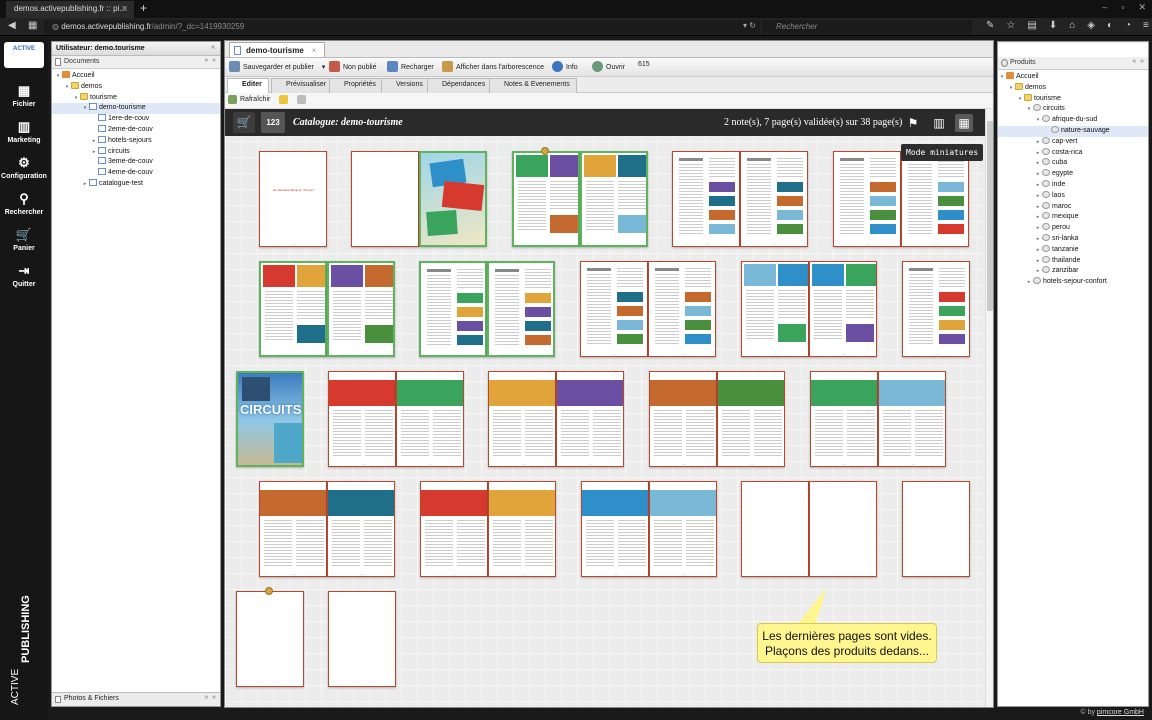 The width and height of the screenshot is (1152, 720). I want to click on tree-node: ▾ demos, so click(1073, 88).